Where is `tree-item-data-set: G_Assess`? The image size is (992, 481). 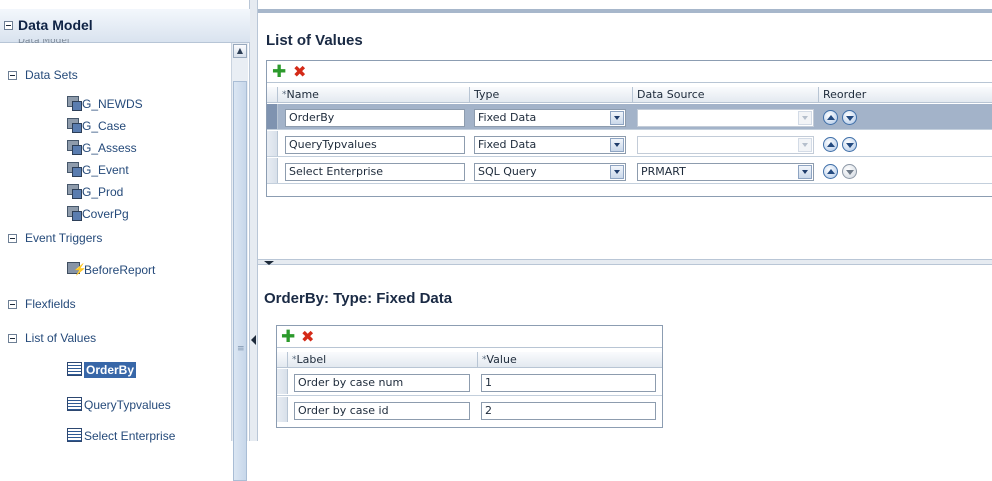 tree-item-data-set: G_Assess is located at coordinates (102, 147).